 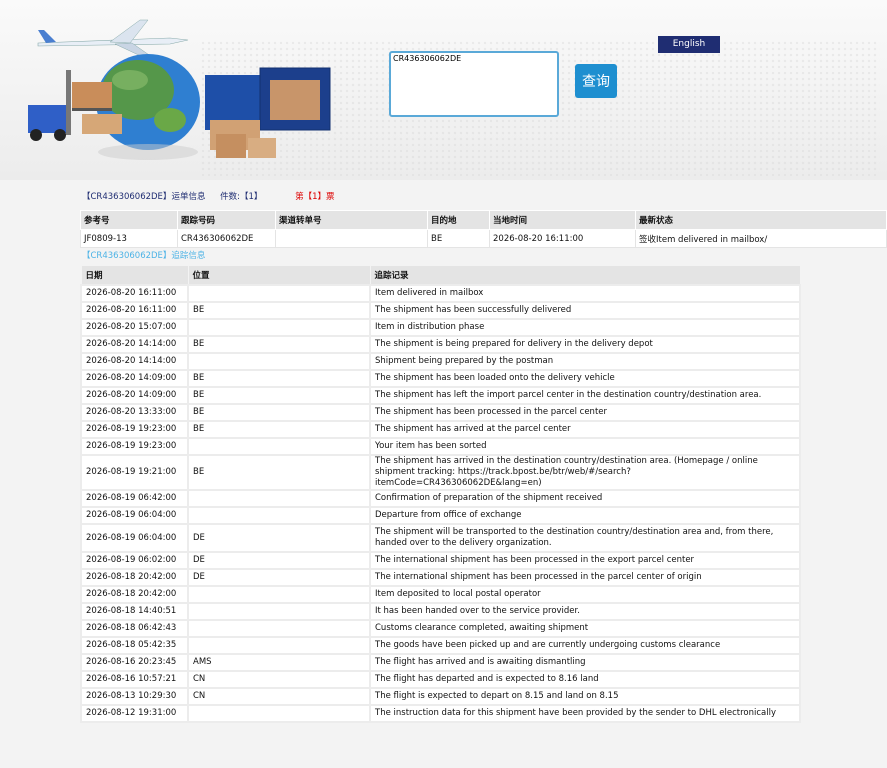 I want to click on col-record: 追踪记录, so click(x=585, y=275).